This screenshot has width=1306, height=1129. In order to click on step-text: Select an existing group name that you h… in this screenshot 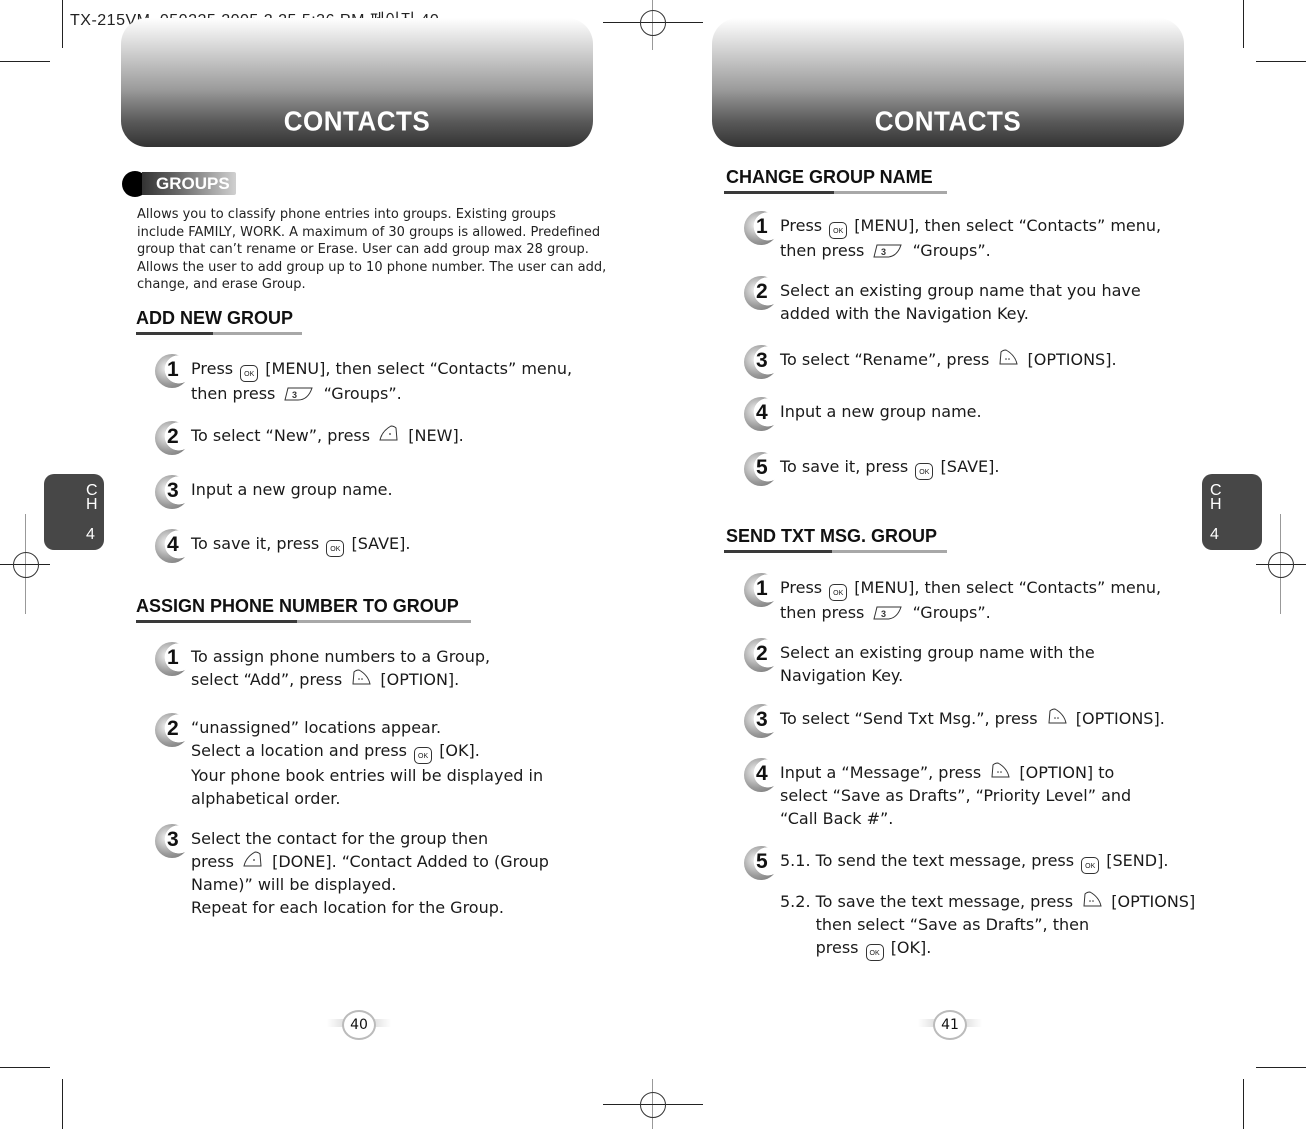, I will do `click(960, 302)`.